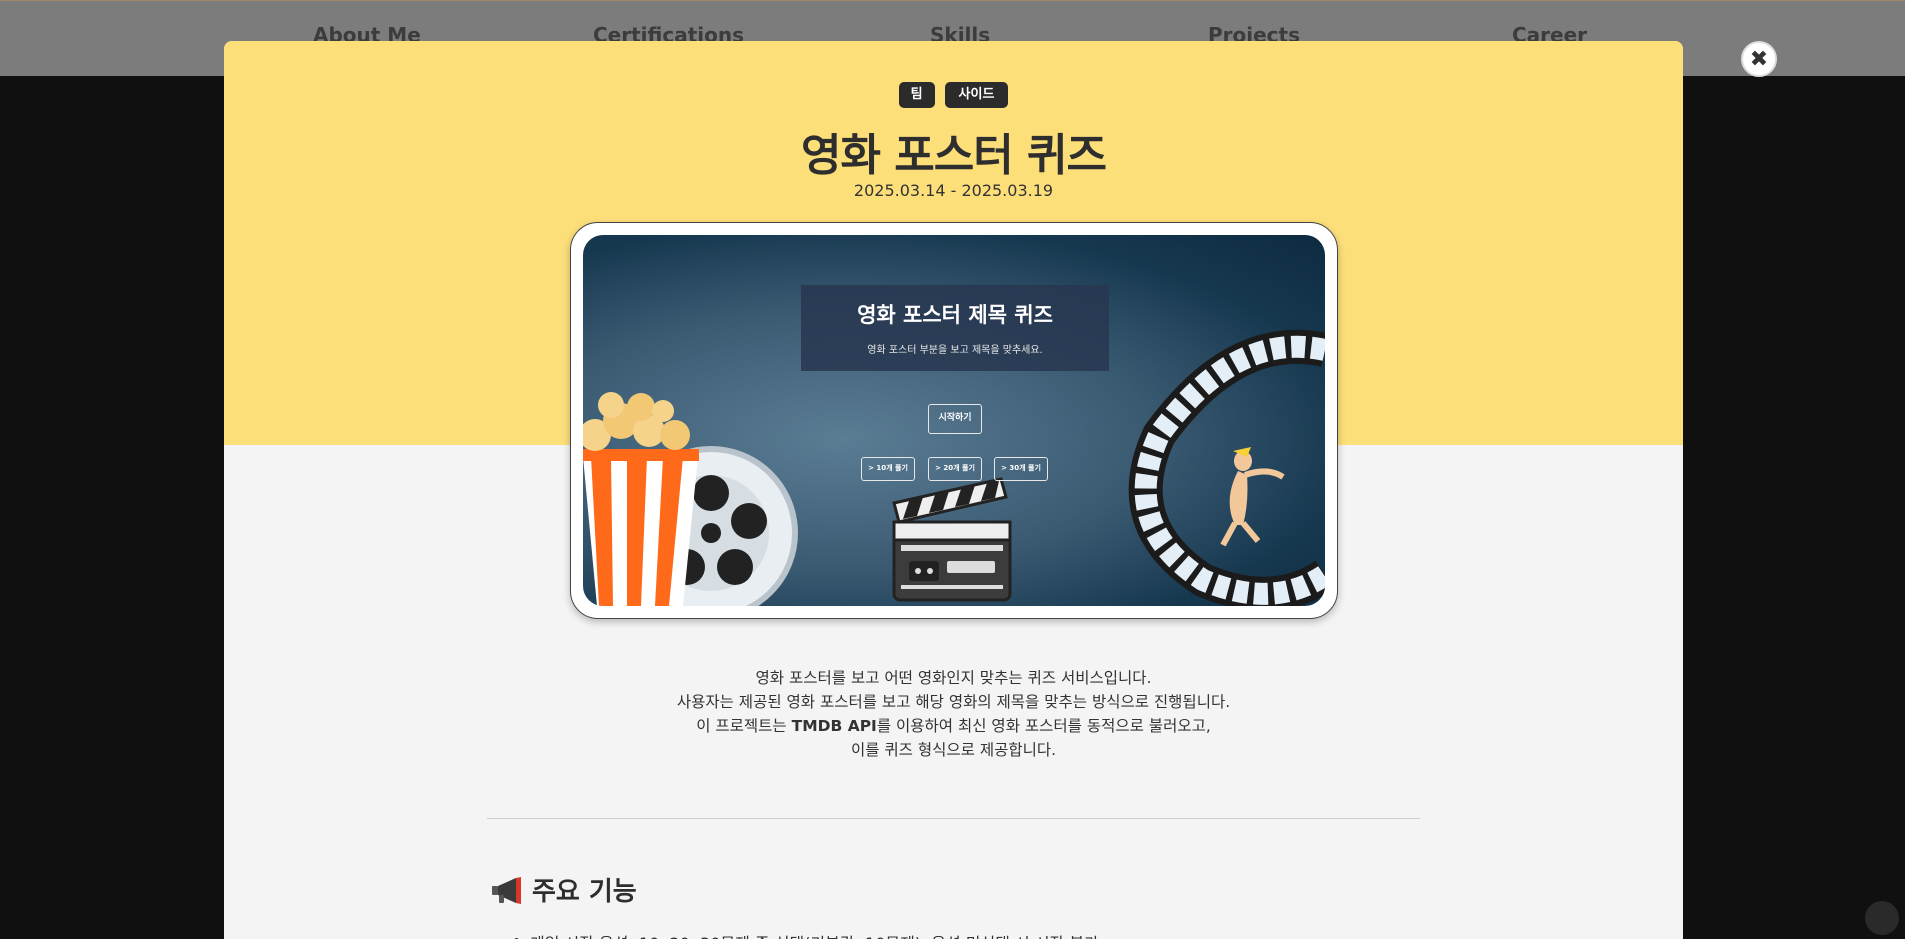 The height and width of the screenshot is (939, 1905). What do you see at coordinates (744, 726) in the screenshot?
I see `description-line-3-prefix: 이 프로젝트는` at bounding box center [744, 726].